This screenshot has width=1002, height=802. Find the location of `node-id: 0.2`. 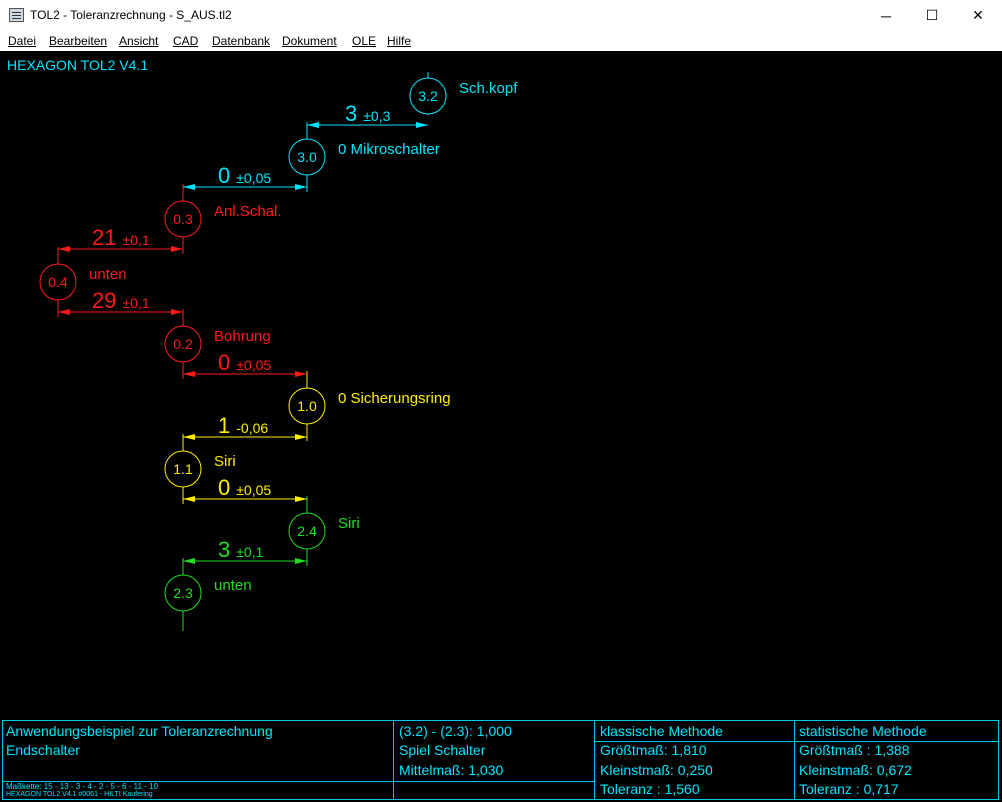

node-id: 0.2 is located at coordinates (183, 344).